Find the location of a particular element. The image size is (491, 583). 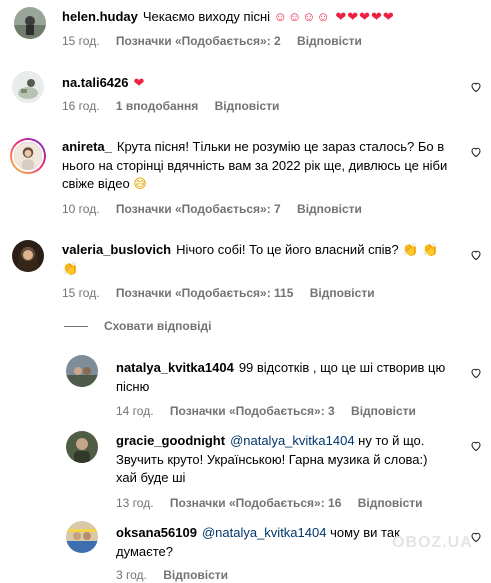

comment-emoji: 😅 is located at coordinates (140, 183).